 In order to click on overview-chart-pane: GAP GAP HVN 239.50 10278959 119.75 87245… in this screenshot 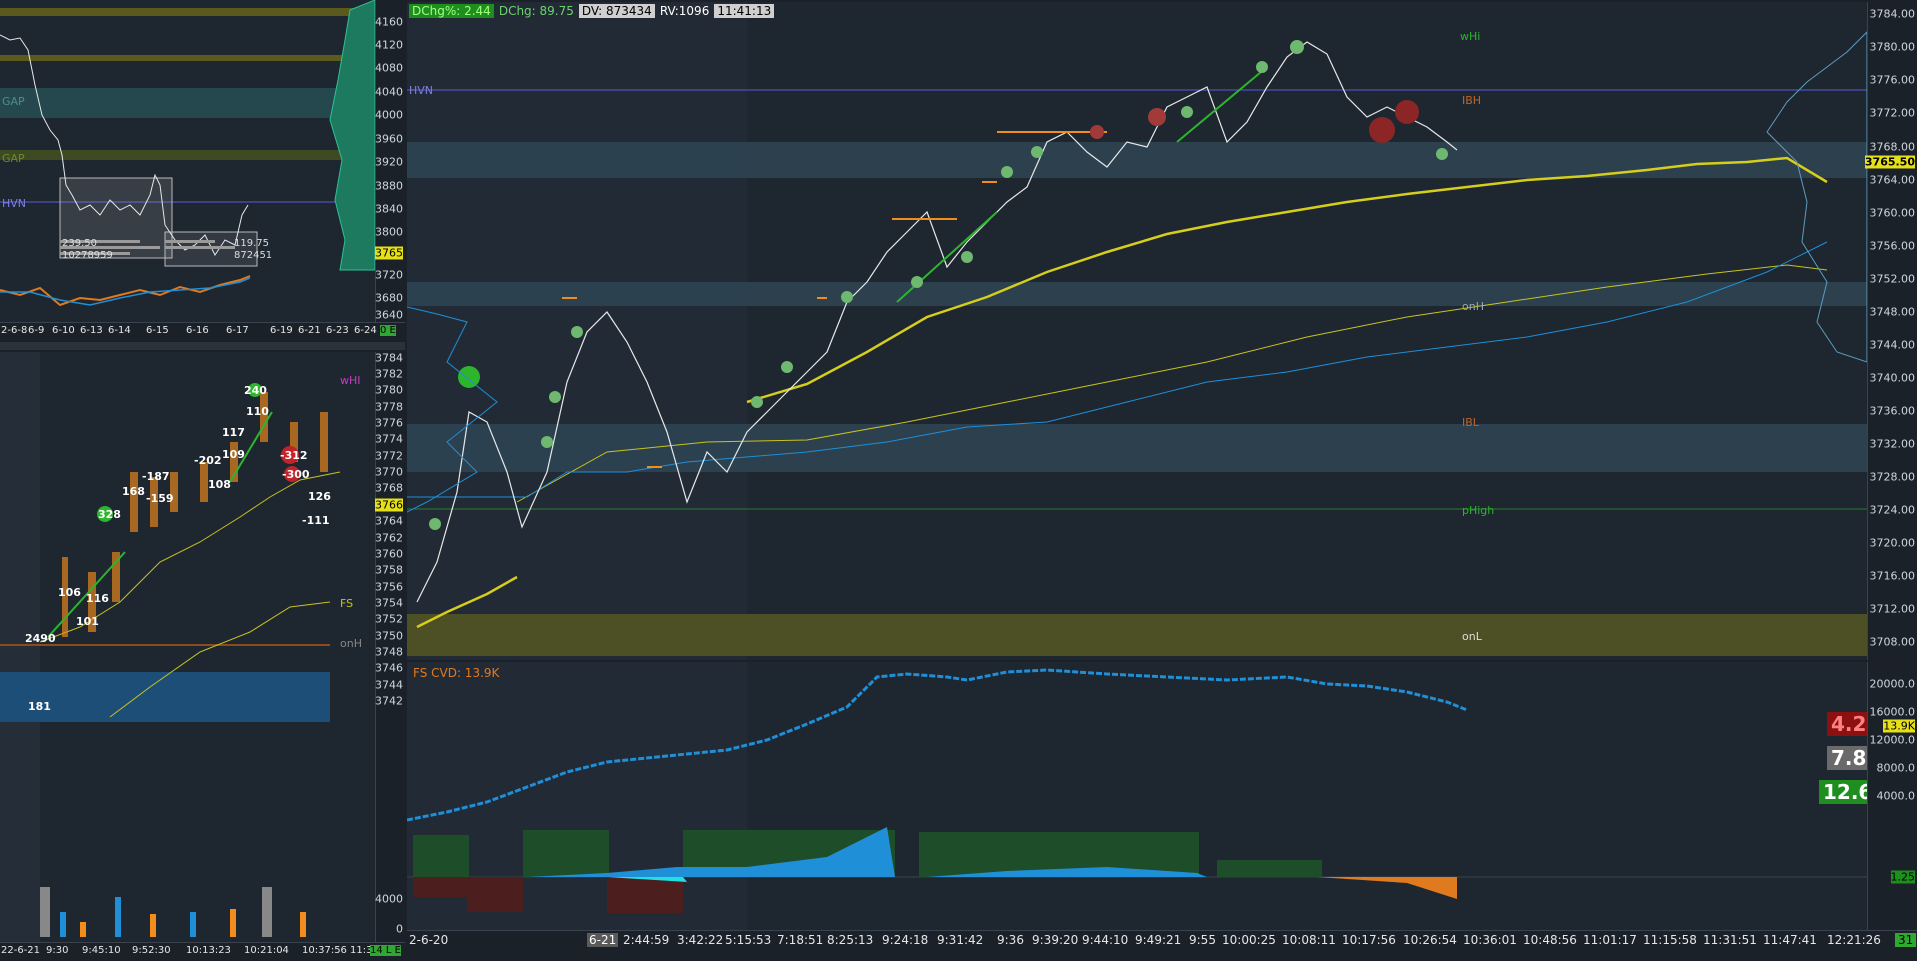, I will do `click(187, 161)`.